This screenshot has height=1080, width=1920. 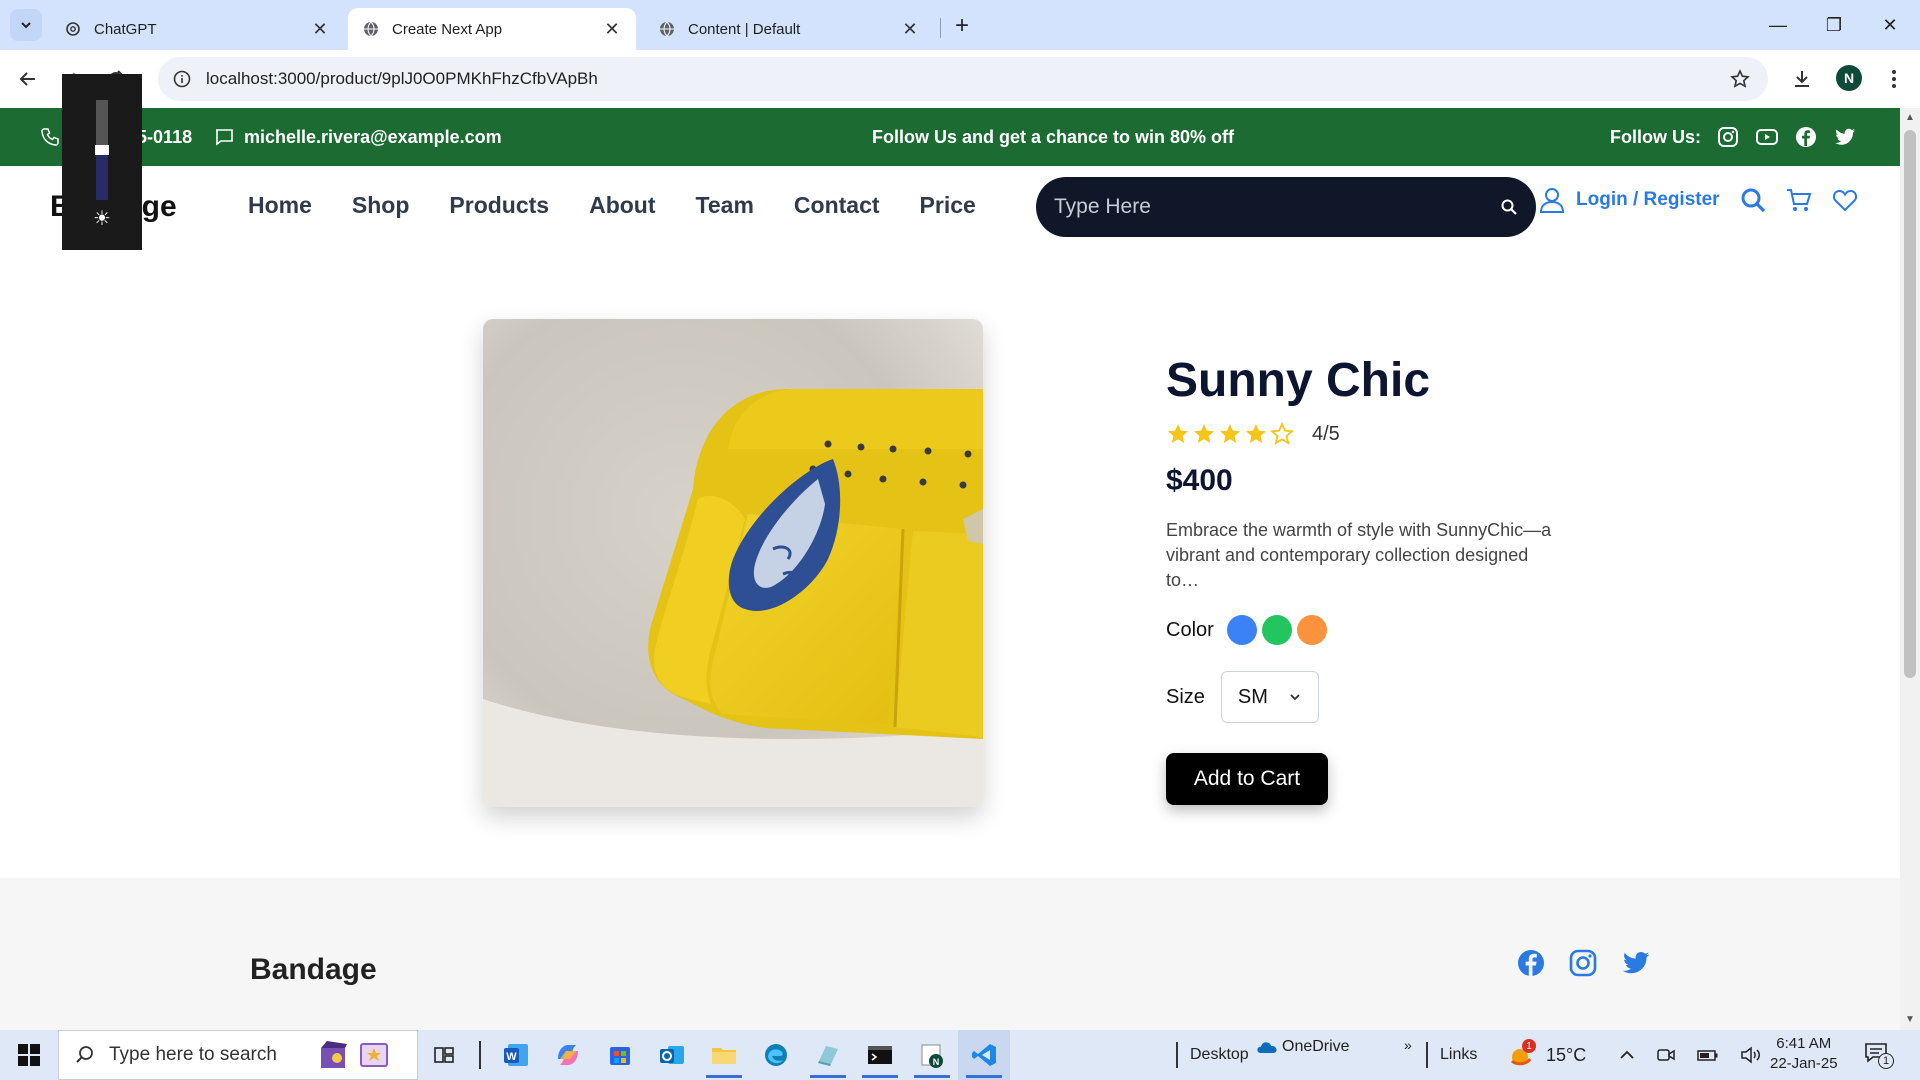 What do you see at coordinates (511, 1057) in the screenshot?
I see `svg-text: W` at bounding box center [511, 1057].